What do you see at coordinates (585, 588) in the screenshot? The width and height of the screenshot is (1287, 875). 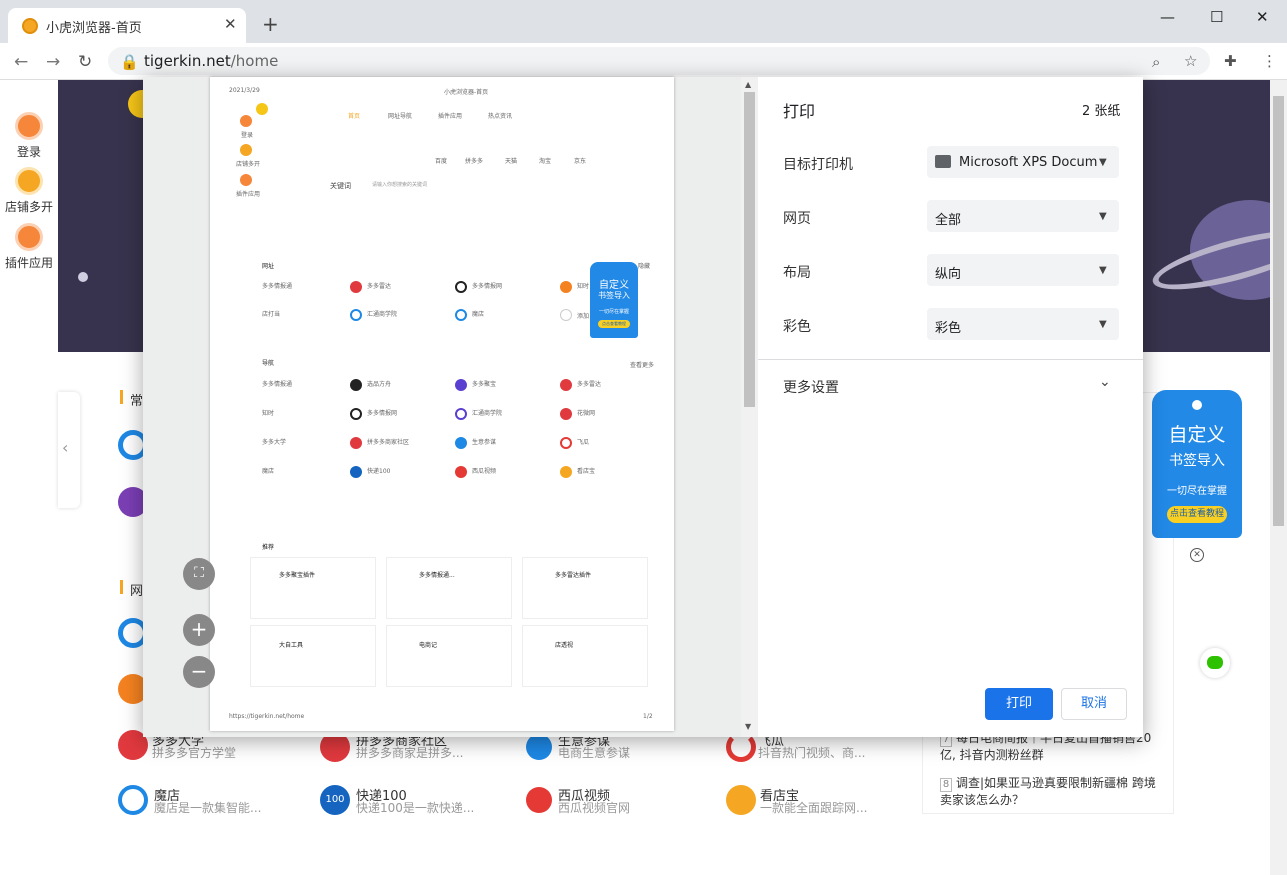 I see `preview-plugin-card: 多多雷达插件` at bounding box center [585, 588].